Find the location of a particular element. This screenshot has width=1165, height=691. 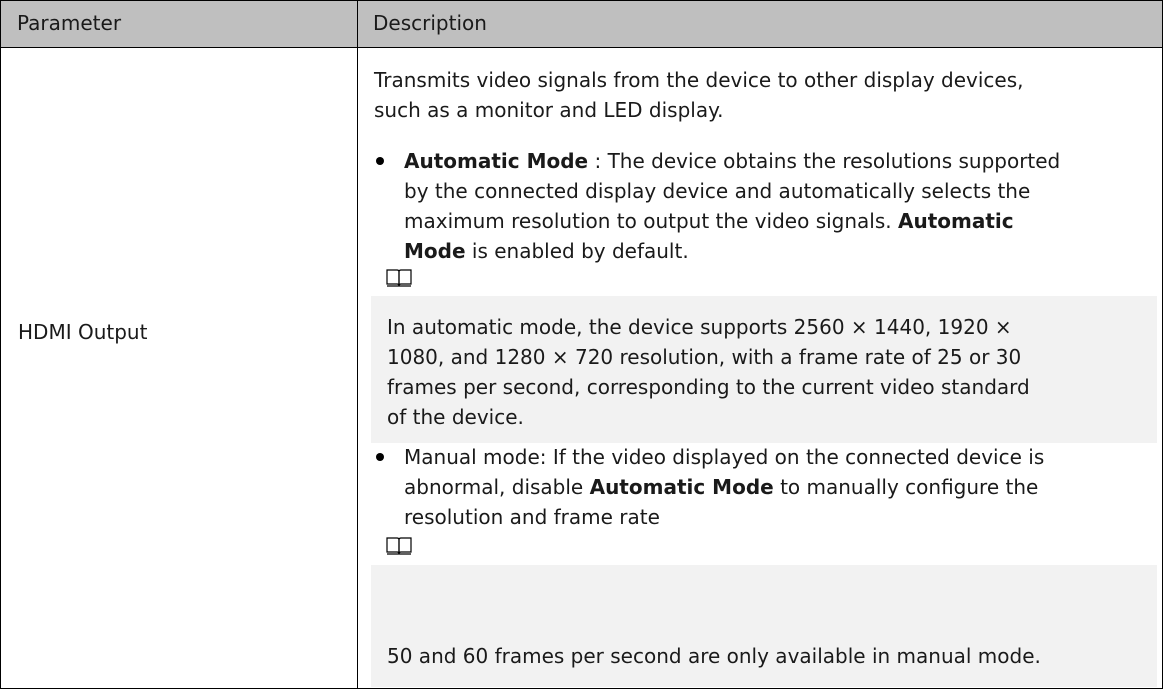

header-description: Description is located at coordinates (430, 23).